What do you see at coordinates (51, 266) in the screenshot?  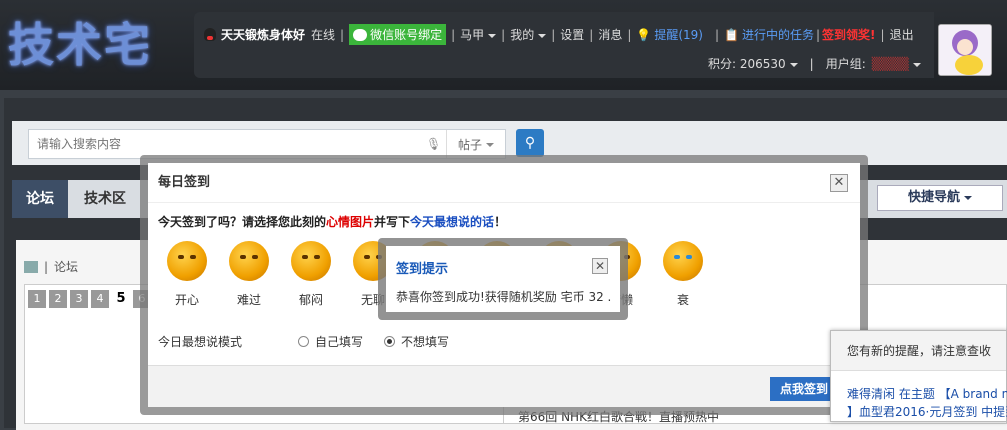 I see `breadcrumb: | 论坛` at bounding box center [51, 266].